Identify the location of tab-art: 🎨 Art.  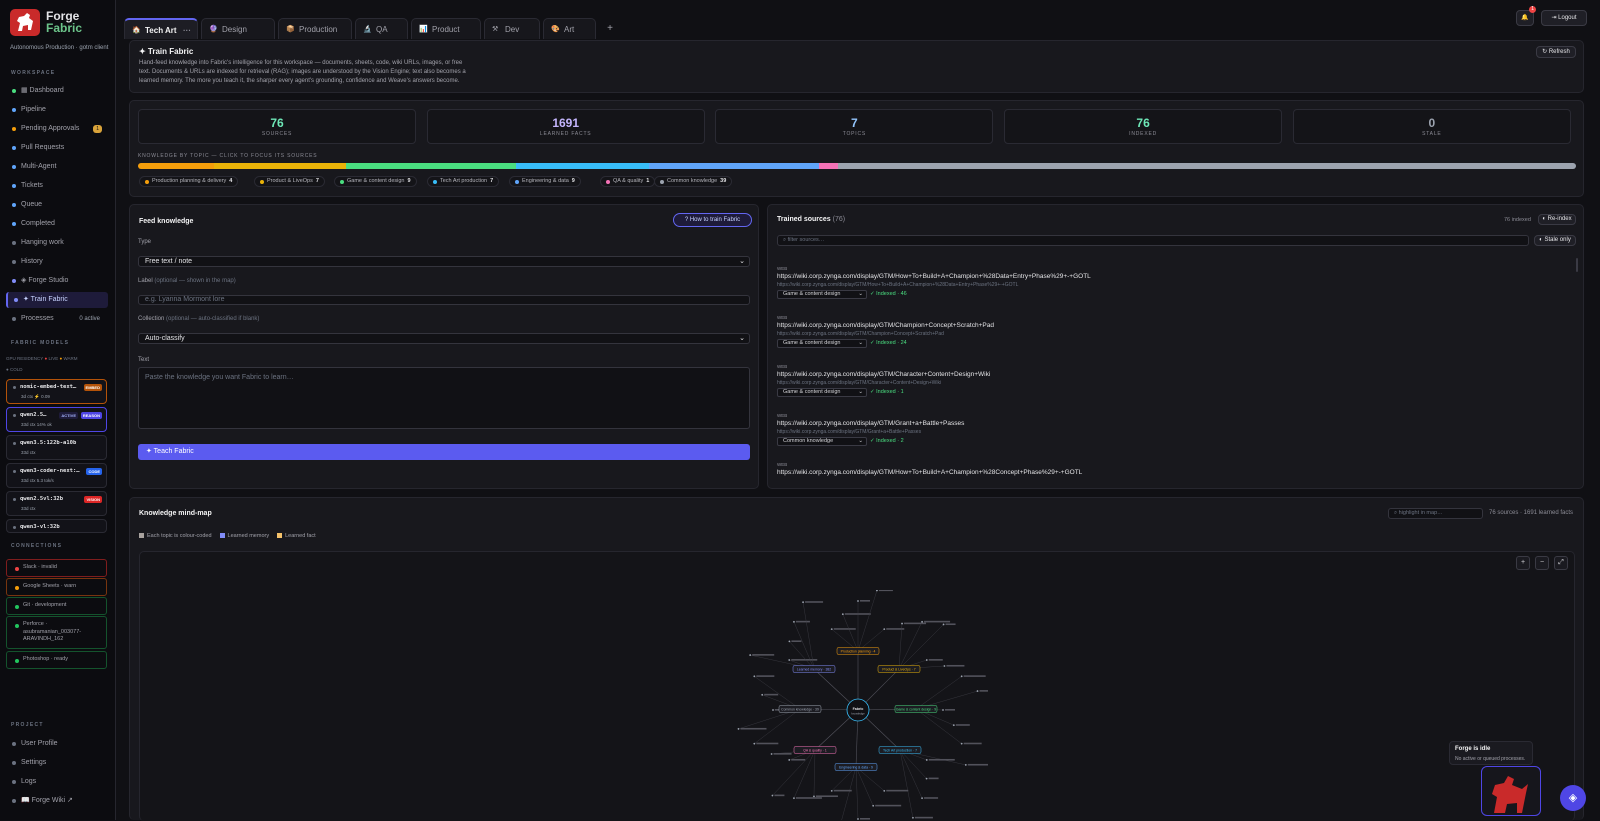
(569, 28).